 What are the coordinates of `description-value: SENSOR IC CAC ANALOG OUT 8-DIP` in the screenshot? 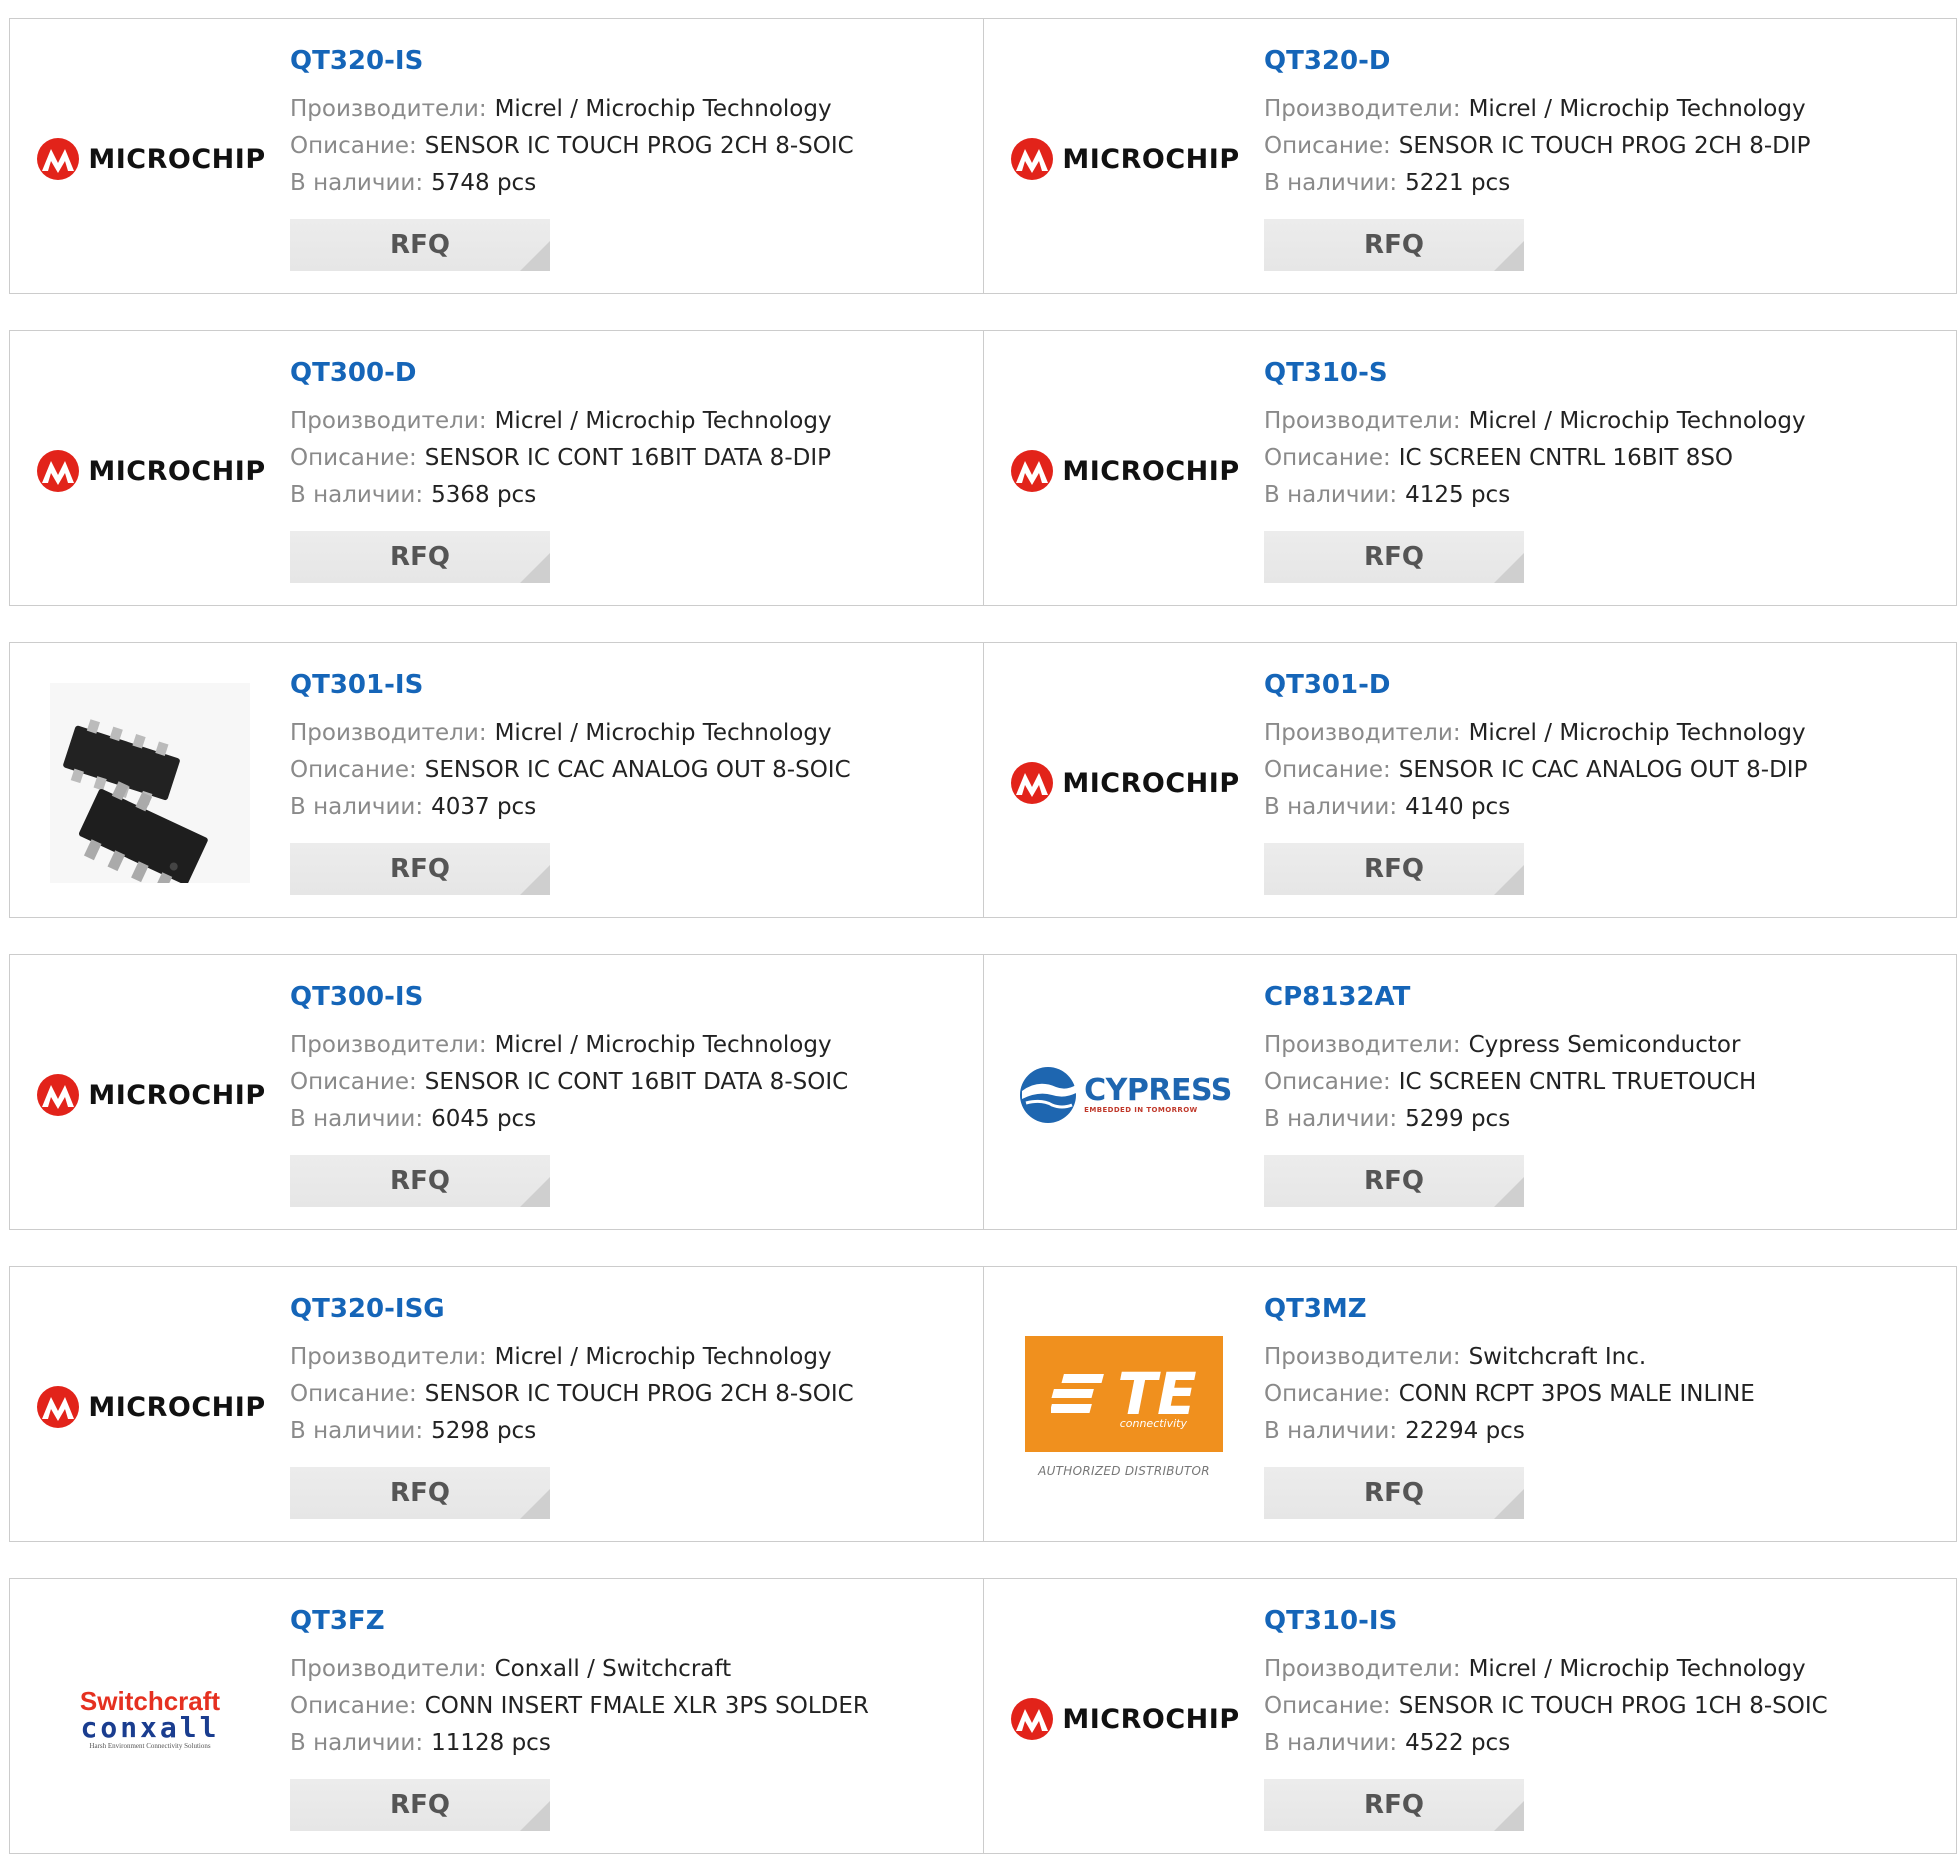 It's located at (1603, 770).